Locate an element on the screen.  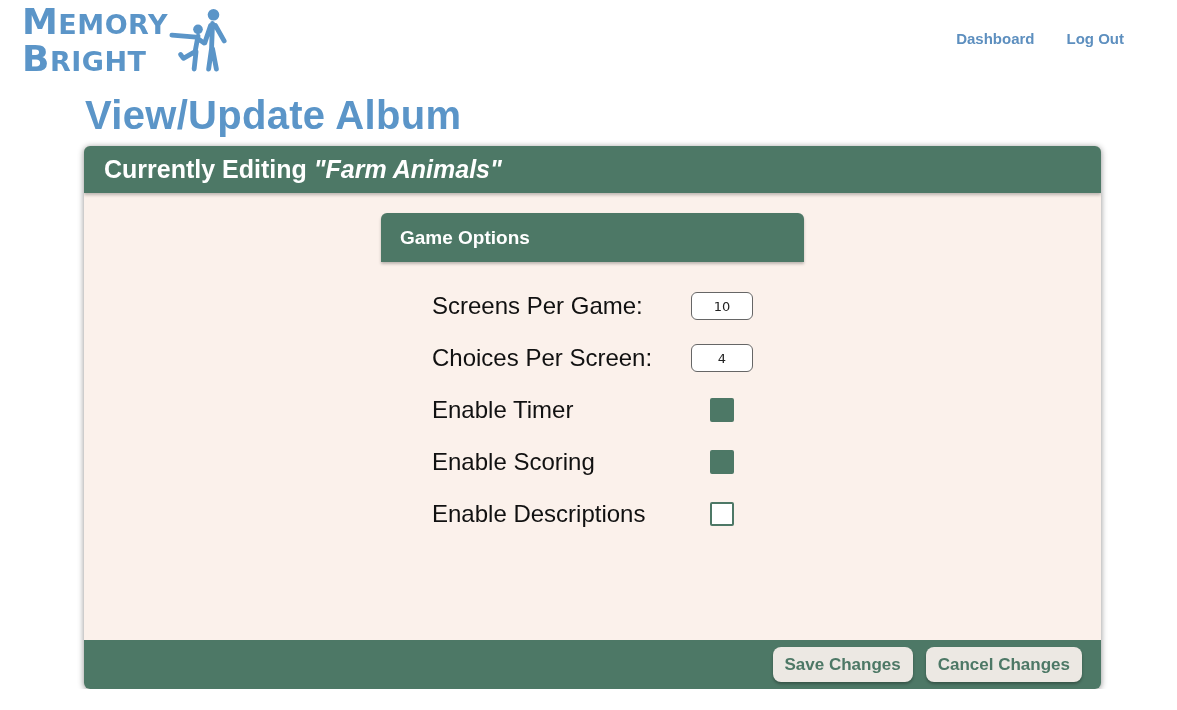
number-field: 10 is located at coordinates (722, 306).